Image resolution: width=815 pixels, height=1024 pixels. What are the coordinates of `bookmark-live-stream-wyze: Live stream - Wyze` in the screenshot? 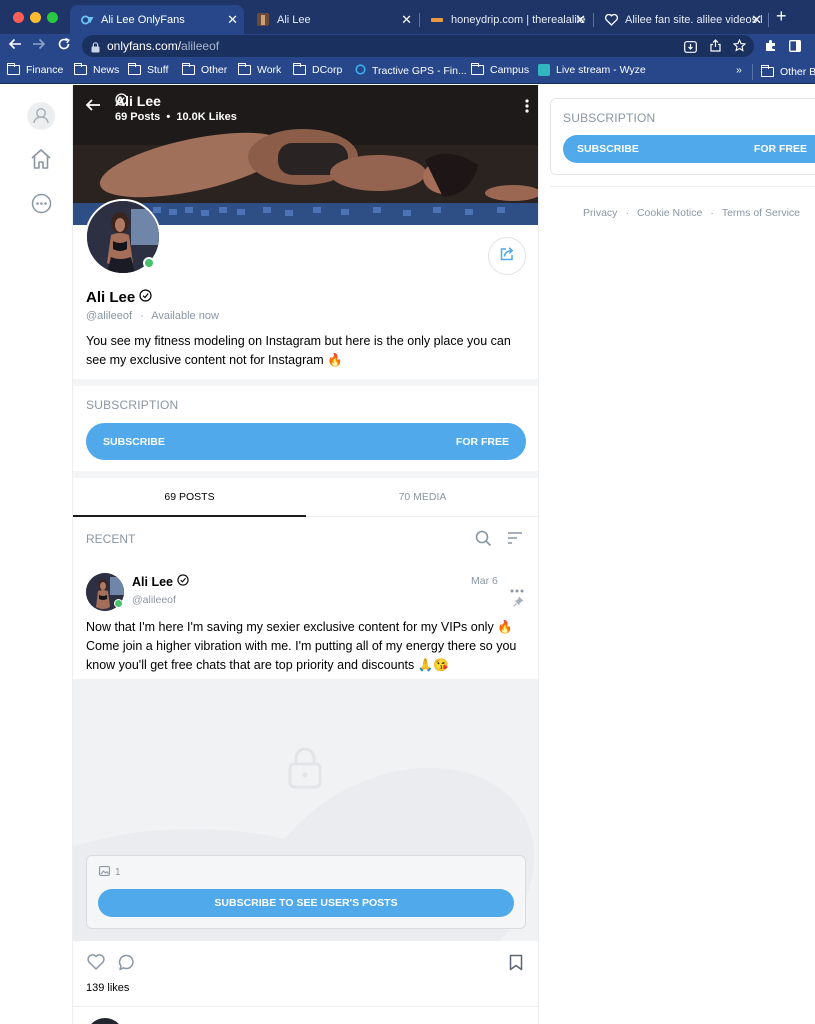 It's located at (592, 70).